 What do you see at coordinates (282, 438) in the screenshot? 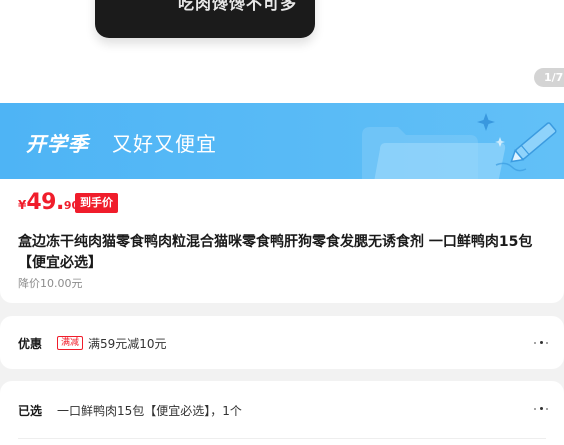
I see `divider` at bounding box center [282, 438].